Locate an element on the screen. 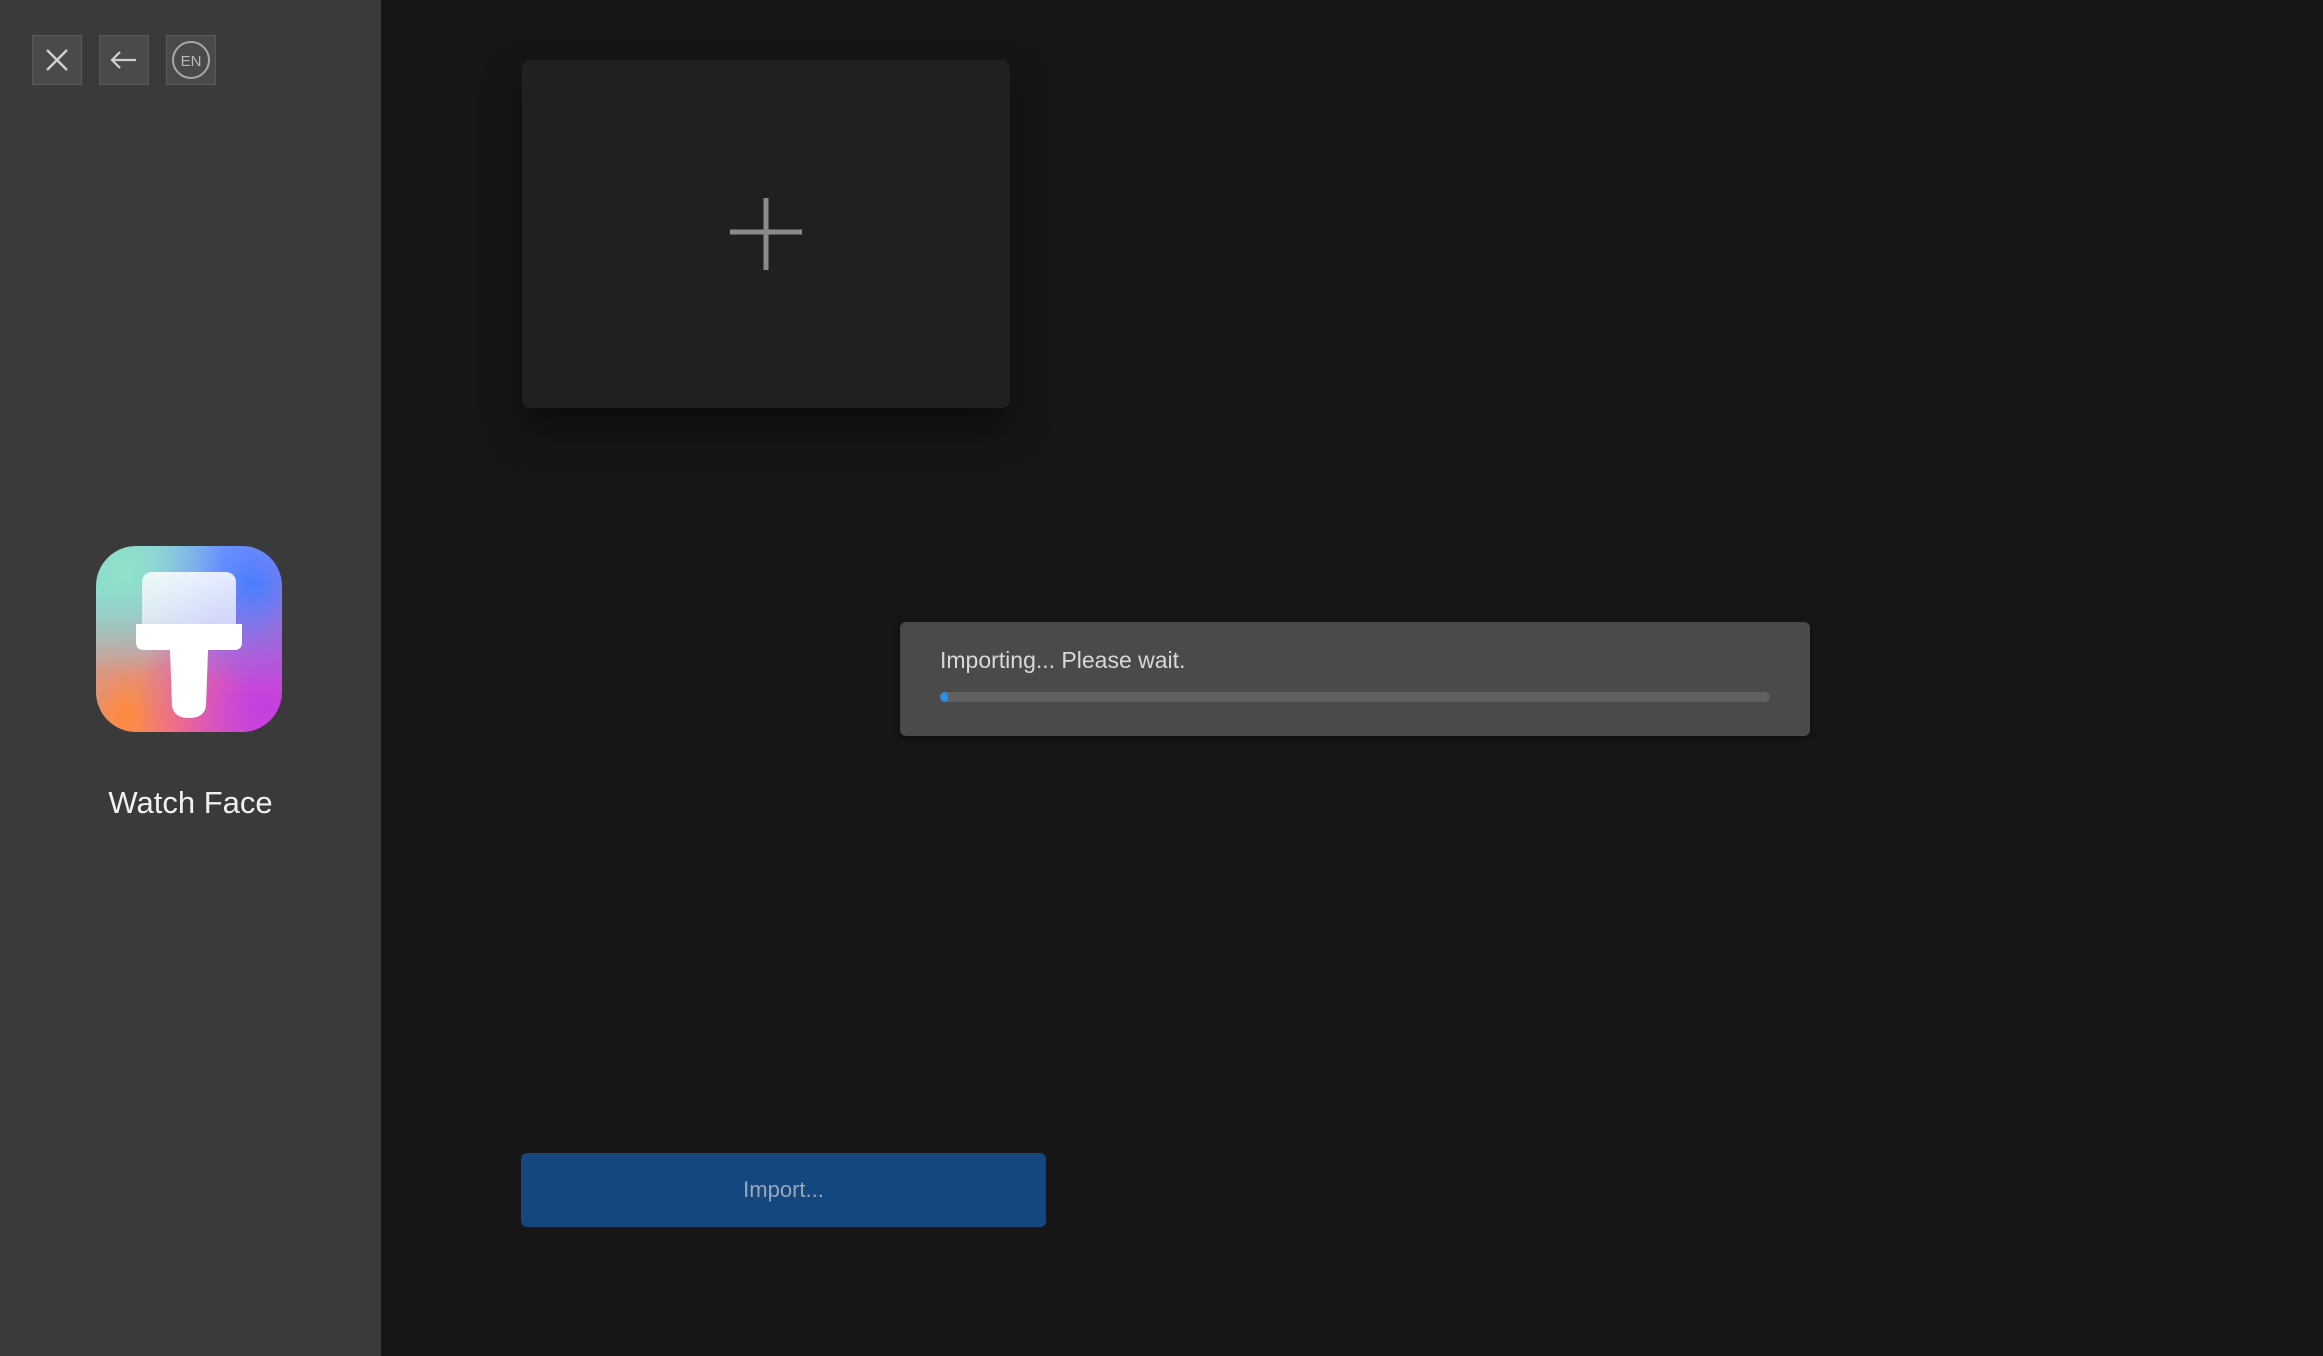  back-button is located at coordinates (124, 60).